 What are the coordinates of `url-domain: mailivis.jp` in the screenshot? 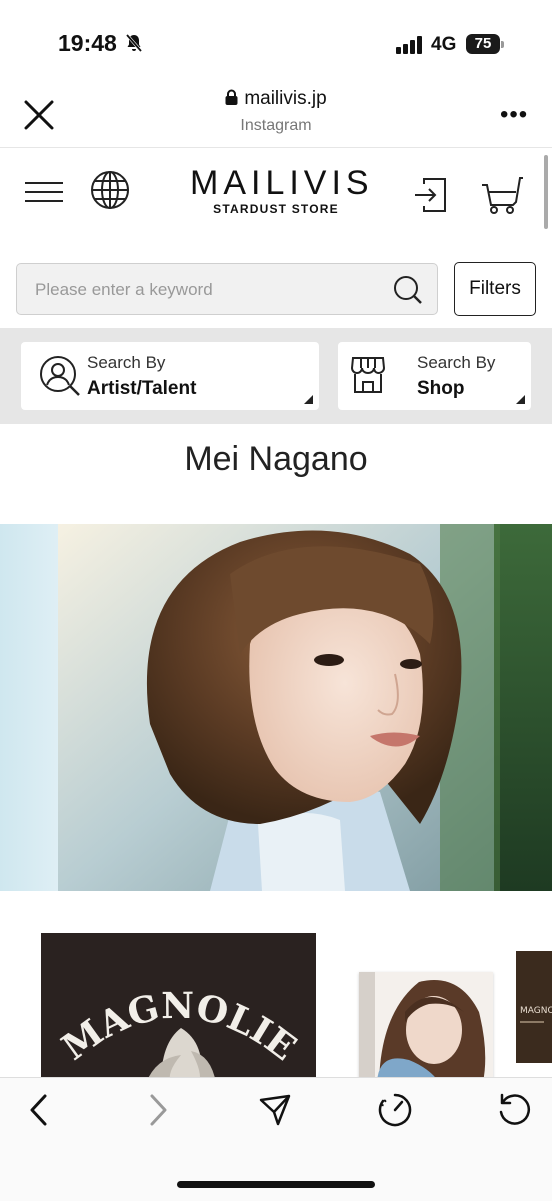 It's located at (276, 99).